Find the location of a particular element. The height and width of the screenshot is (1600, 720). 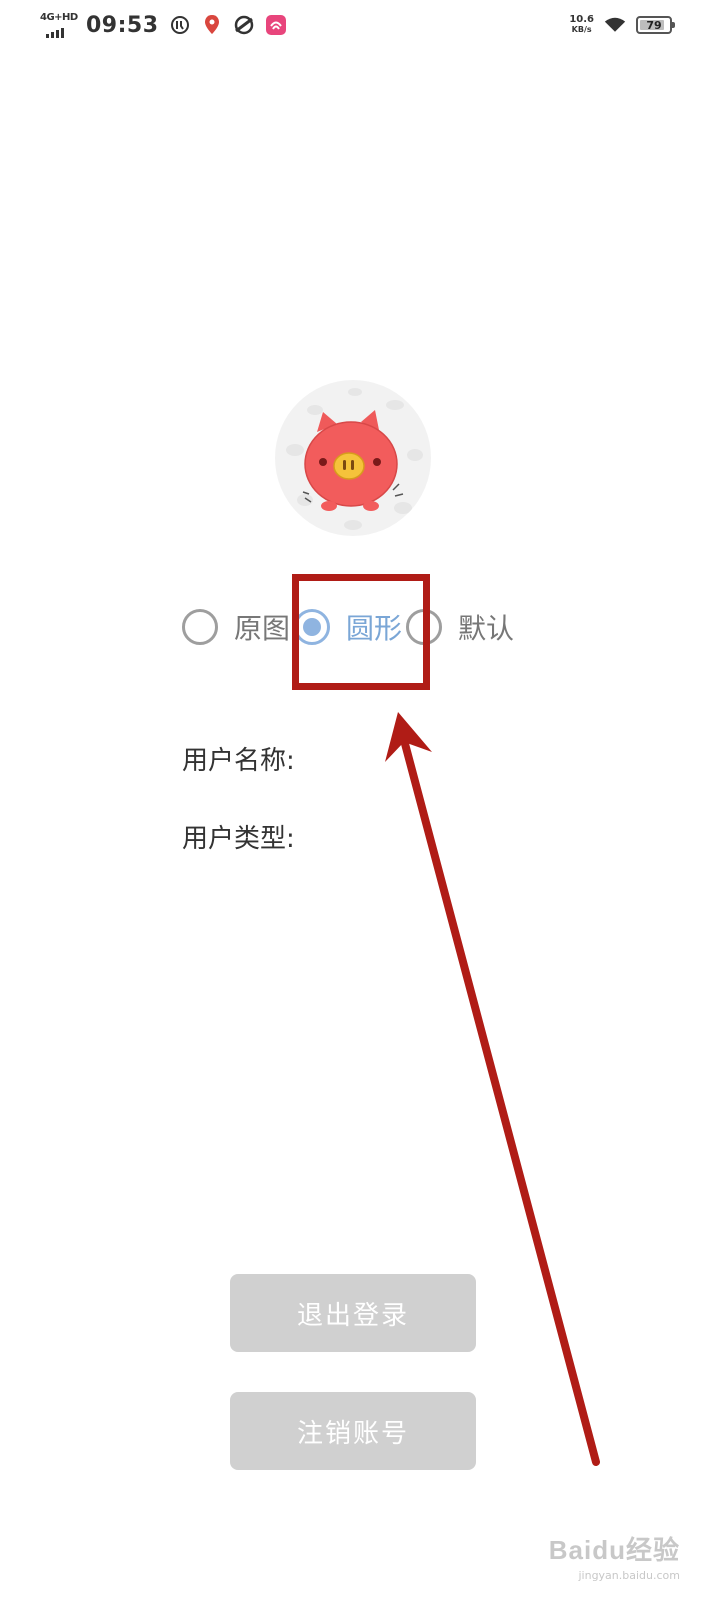

logout-button: 退出登录 is located at coordinates (353, 1313).